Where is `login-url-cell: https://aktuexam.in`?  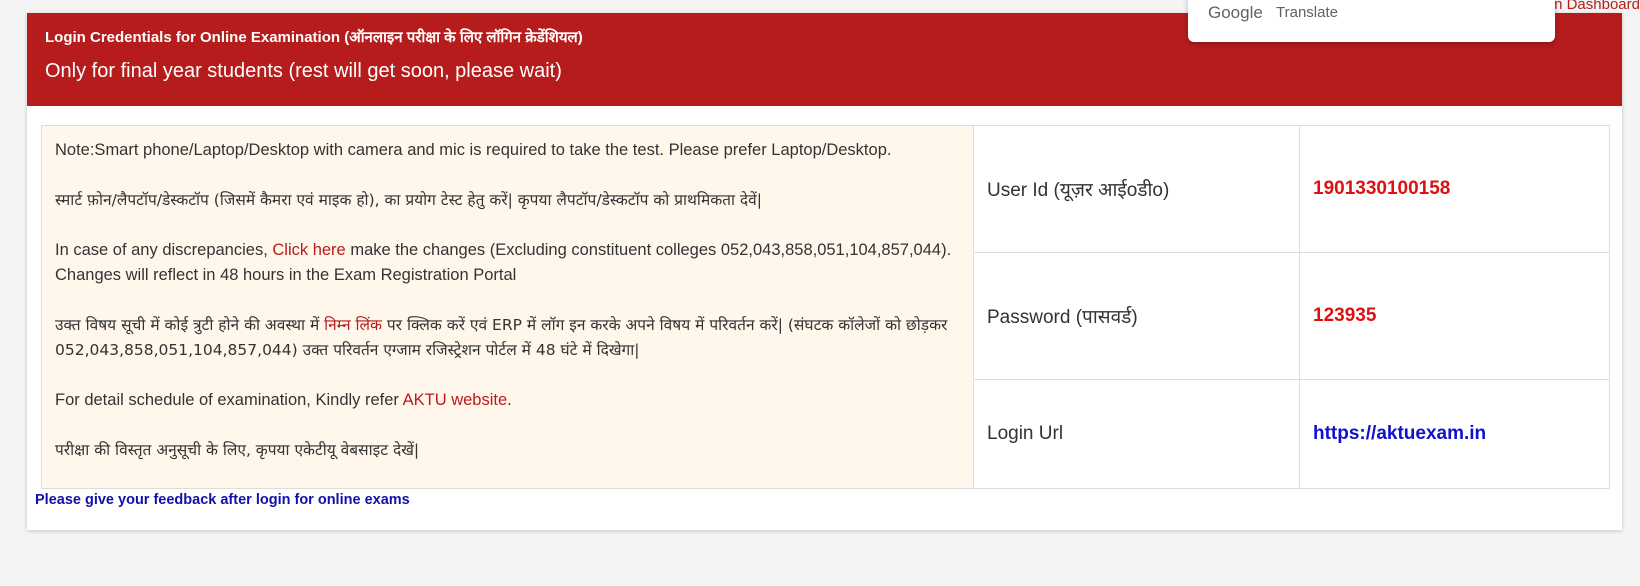 login-url-cell: https://aktuexam.in is located at coordinates (1454, 434).